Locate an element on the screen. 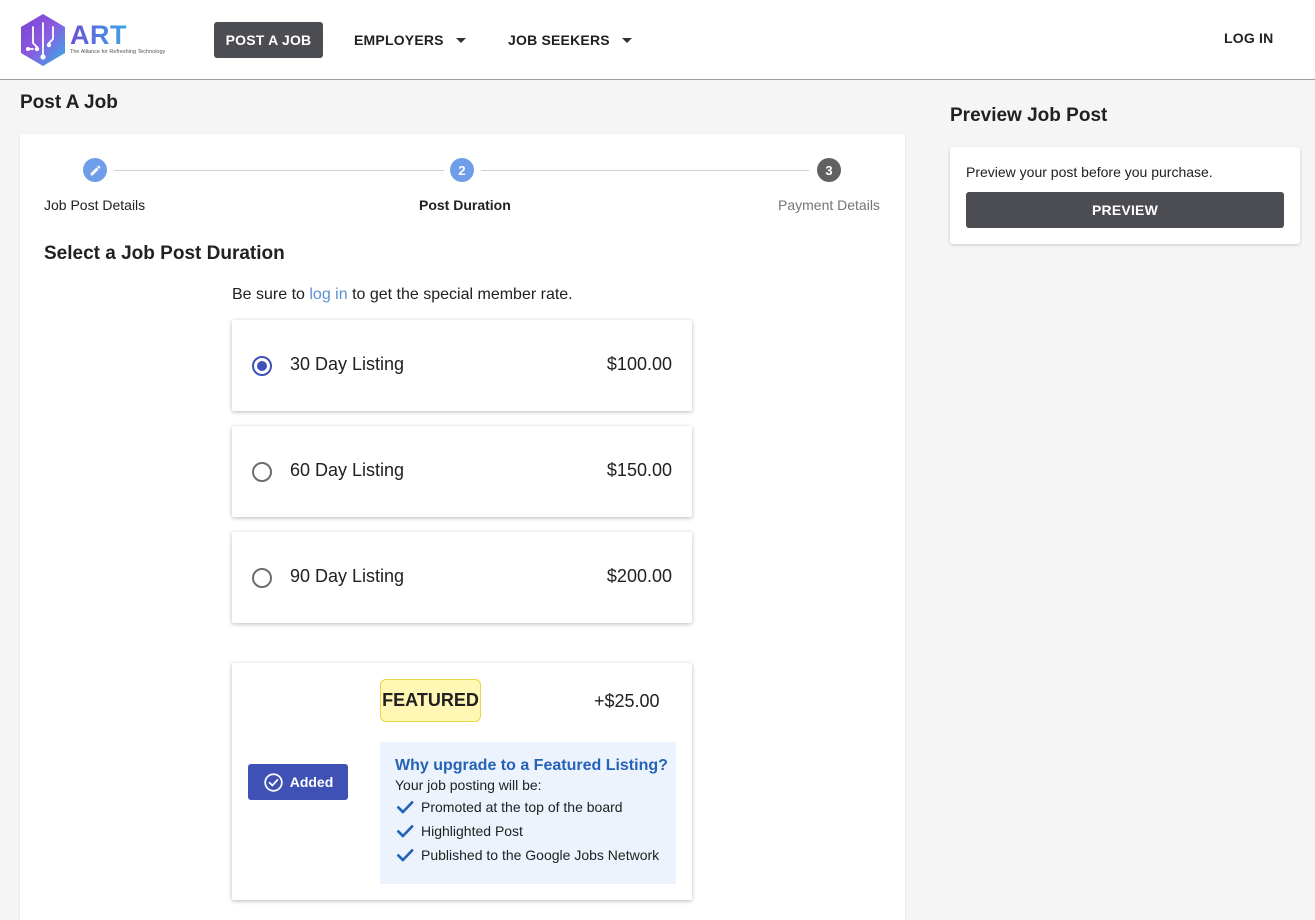  option-label: 60 Day Listing is located at coordinates (347, 470).